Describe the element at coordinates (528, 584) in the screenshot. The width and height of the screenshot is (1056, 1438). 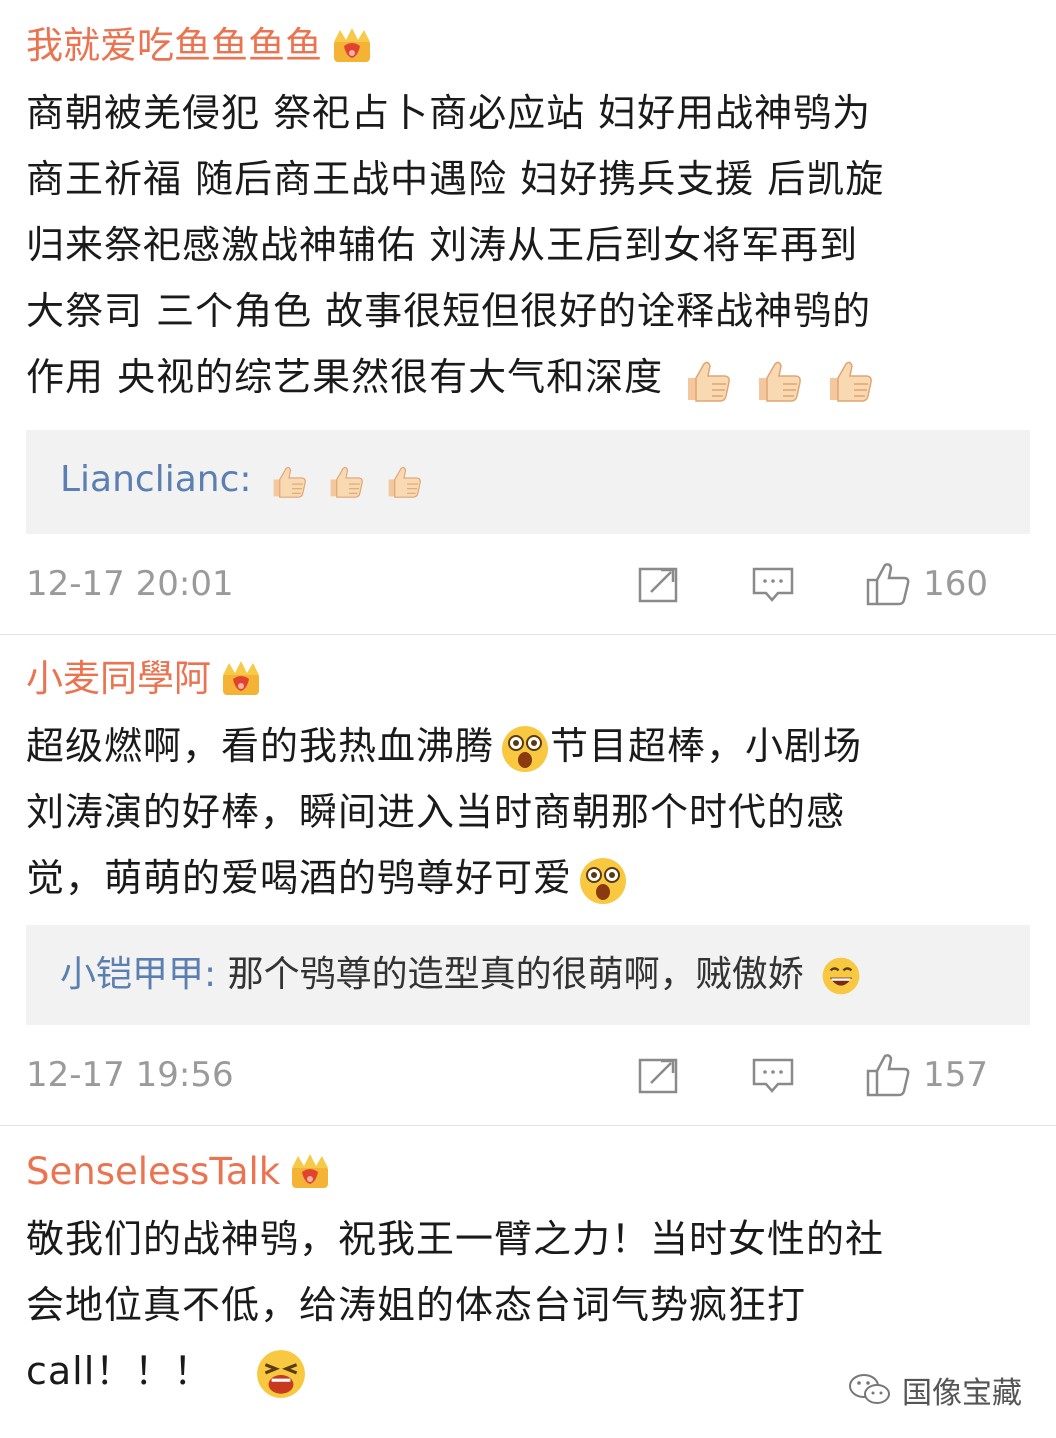
I see `comment-meta: 12-17 20:01 160` at that location.